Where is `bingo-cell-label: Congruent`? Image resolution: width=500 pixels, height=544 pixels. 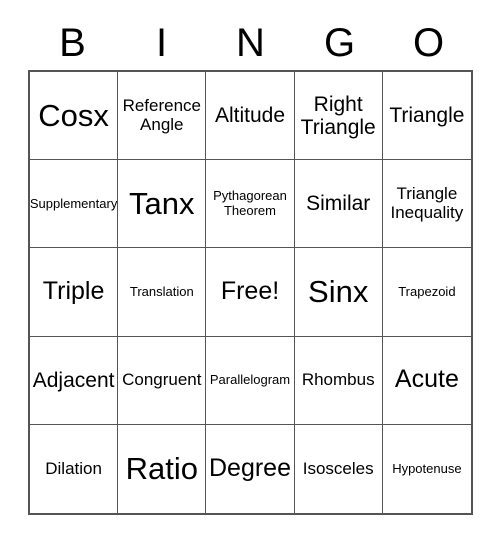 bingo-cell-label: Congruent is located at coordinates (162, 379).